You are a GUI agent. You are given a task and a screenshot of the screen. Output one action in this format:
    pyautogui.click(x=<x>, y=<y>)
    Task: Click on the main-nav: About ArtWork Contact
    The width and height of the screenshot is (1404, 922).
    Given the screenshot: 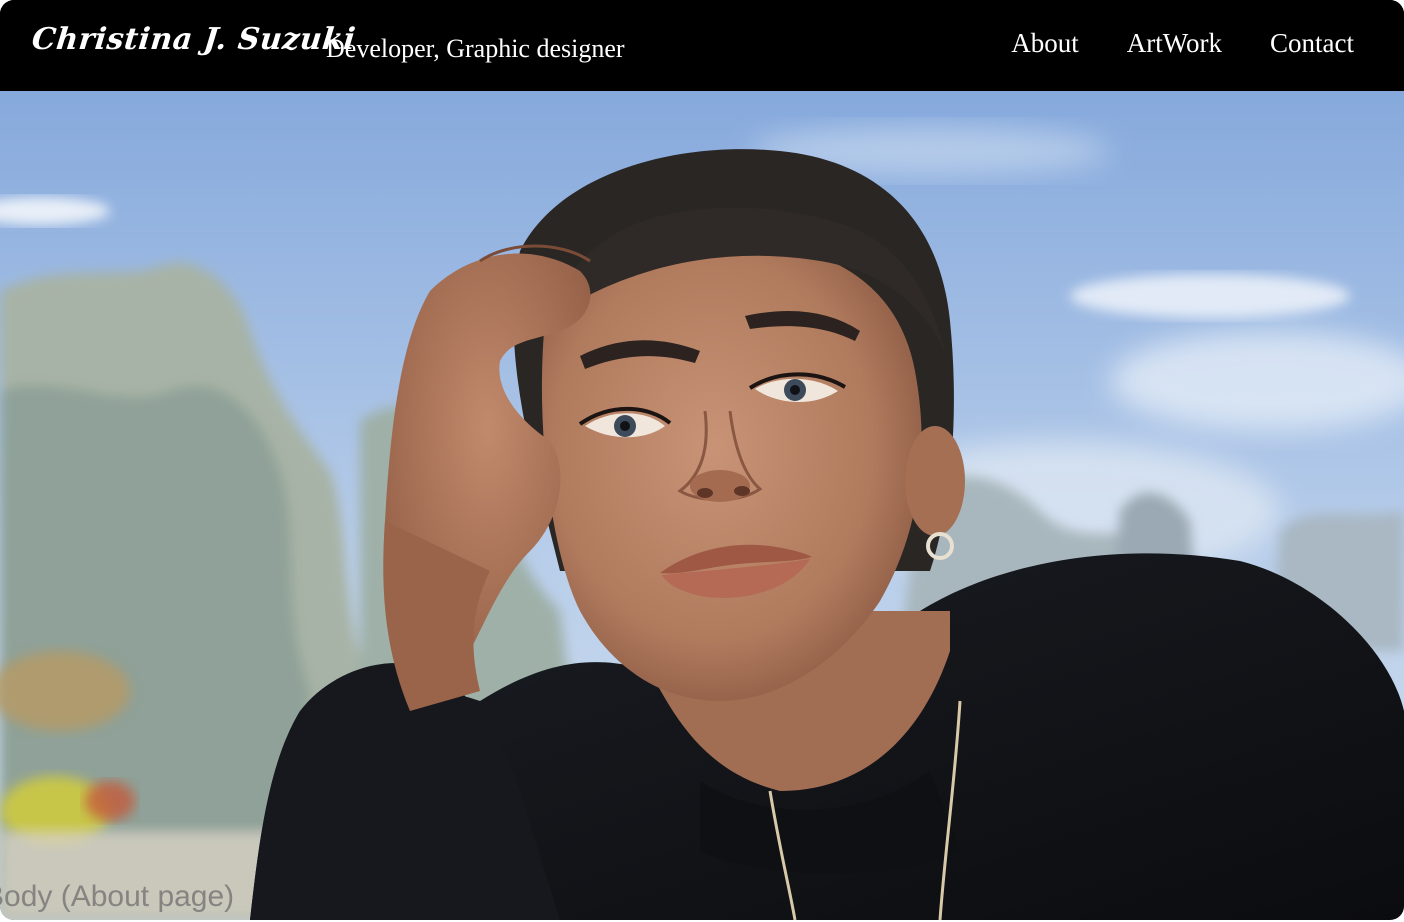 What is the action you would take?
    pyautogui.click(x=1182, y=43)
    